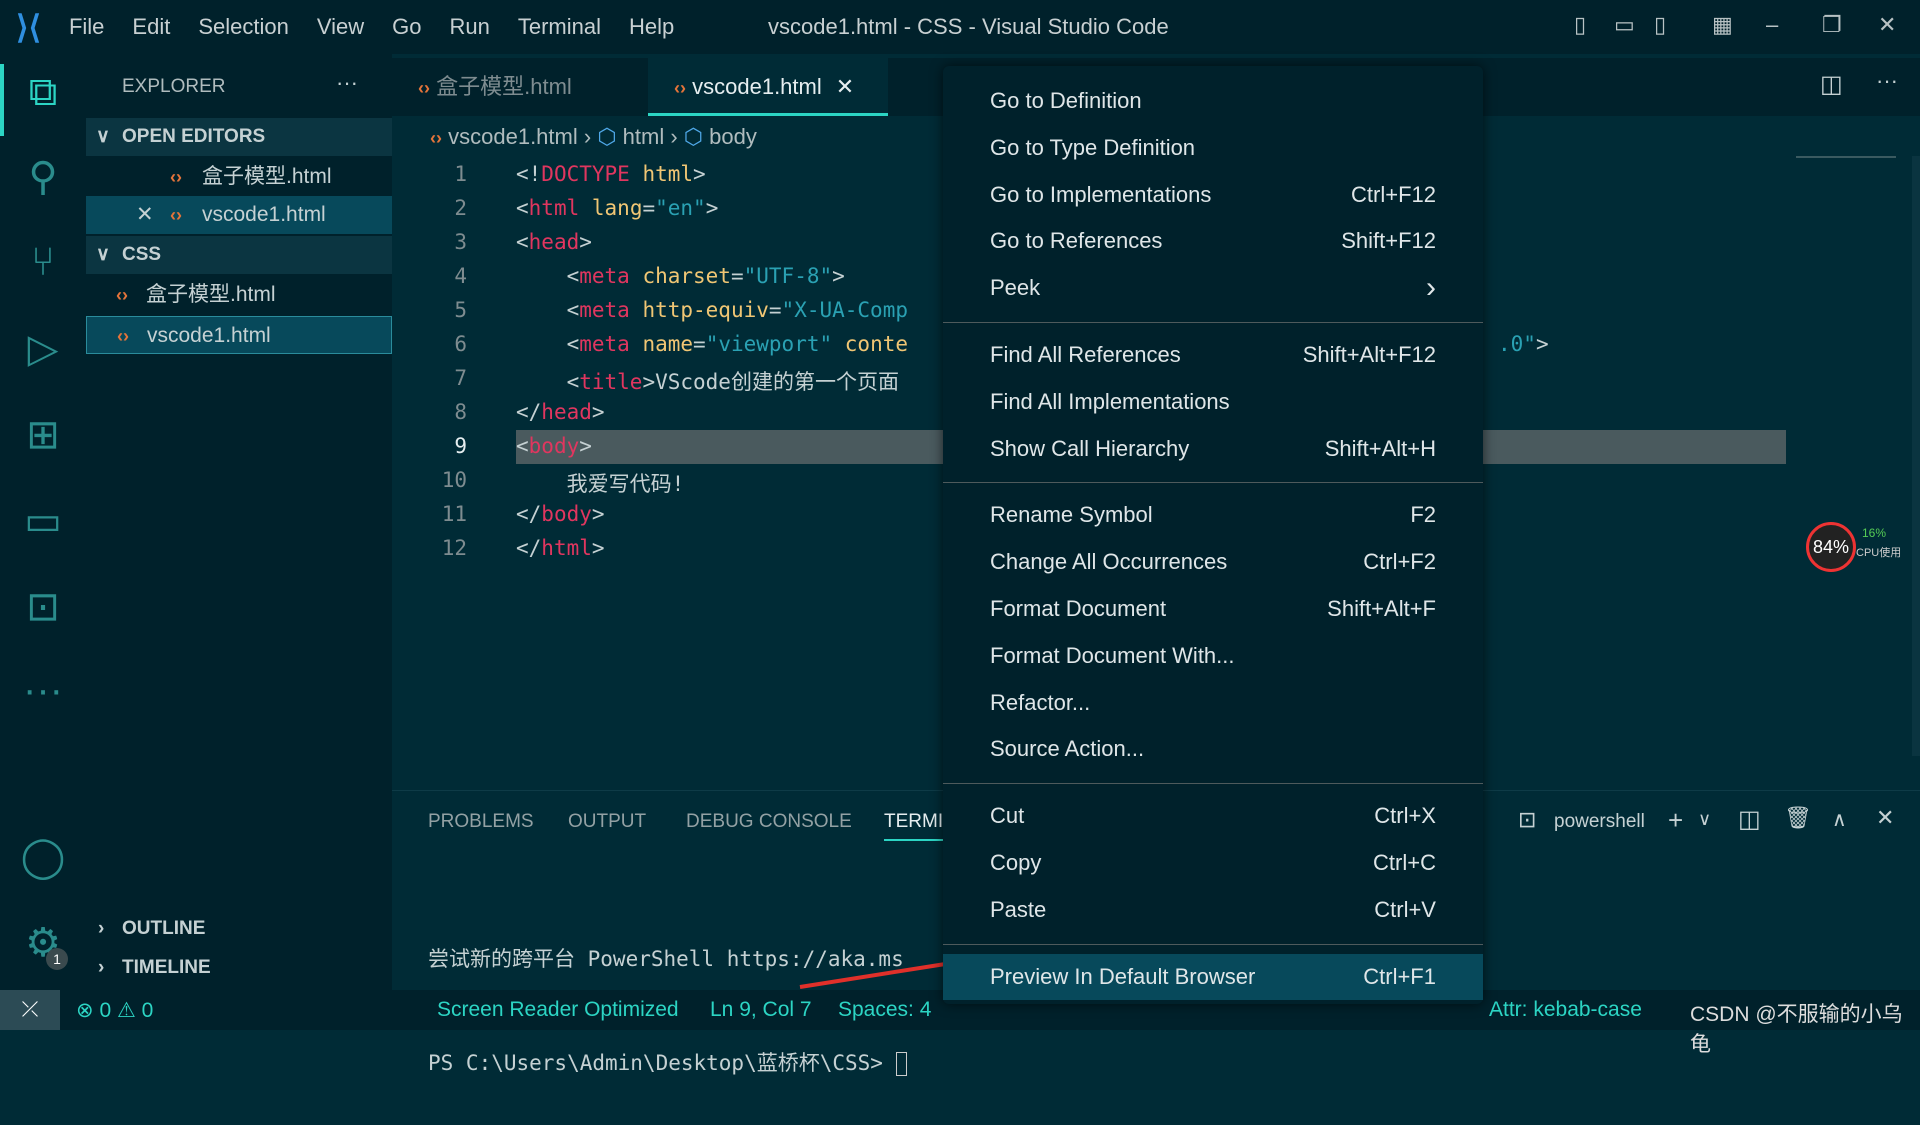 The height and width of the screenshot is (1125, 1920). Describe the element at coordinates (1831, 84) in the screenshot. I see `split-editor-icon: ◫` at that location.